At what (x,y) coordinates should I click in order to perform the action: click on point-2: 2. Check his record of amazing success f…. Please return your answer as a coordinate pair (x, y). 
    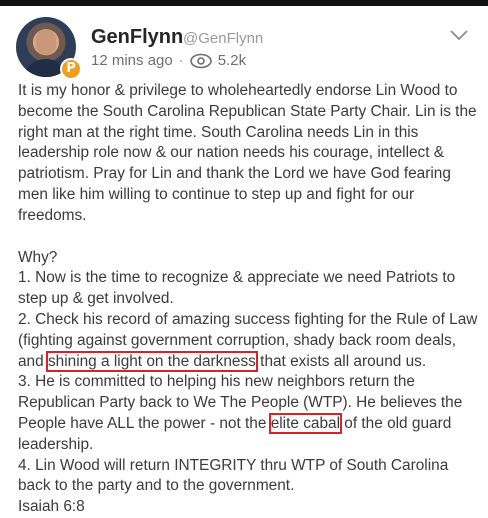
    Looking at the image, I should click on (251, 341).